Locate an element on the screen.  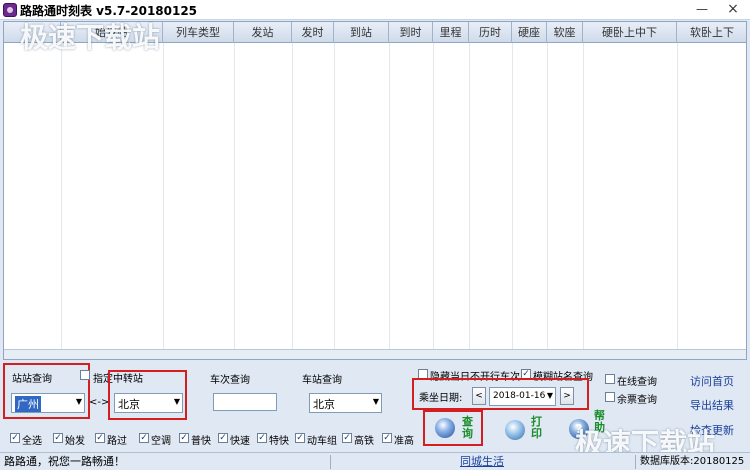
column-header: 到时 is located at coordinates (411, 32).